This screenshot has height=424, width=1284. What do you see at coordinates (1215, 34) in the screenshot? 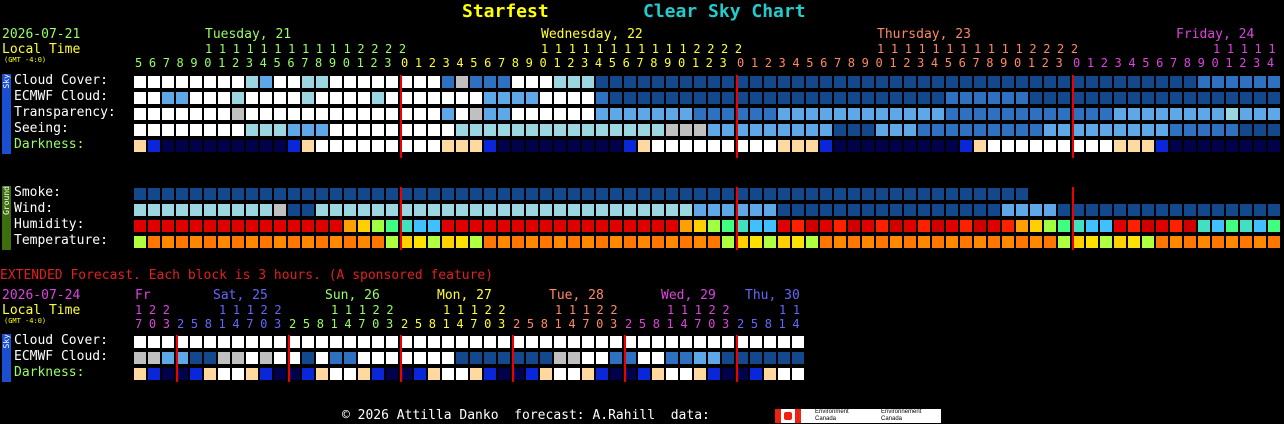
I see `day-label: Friday, 24` at bounding box center [1215, 34].